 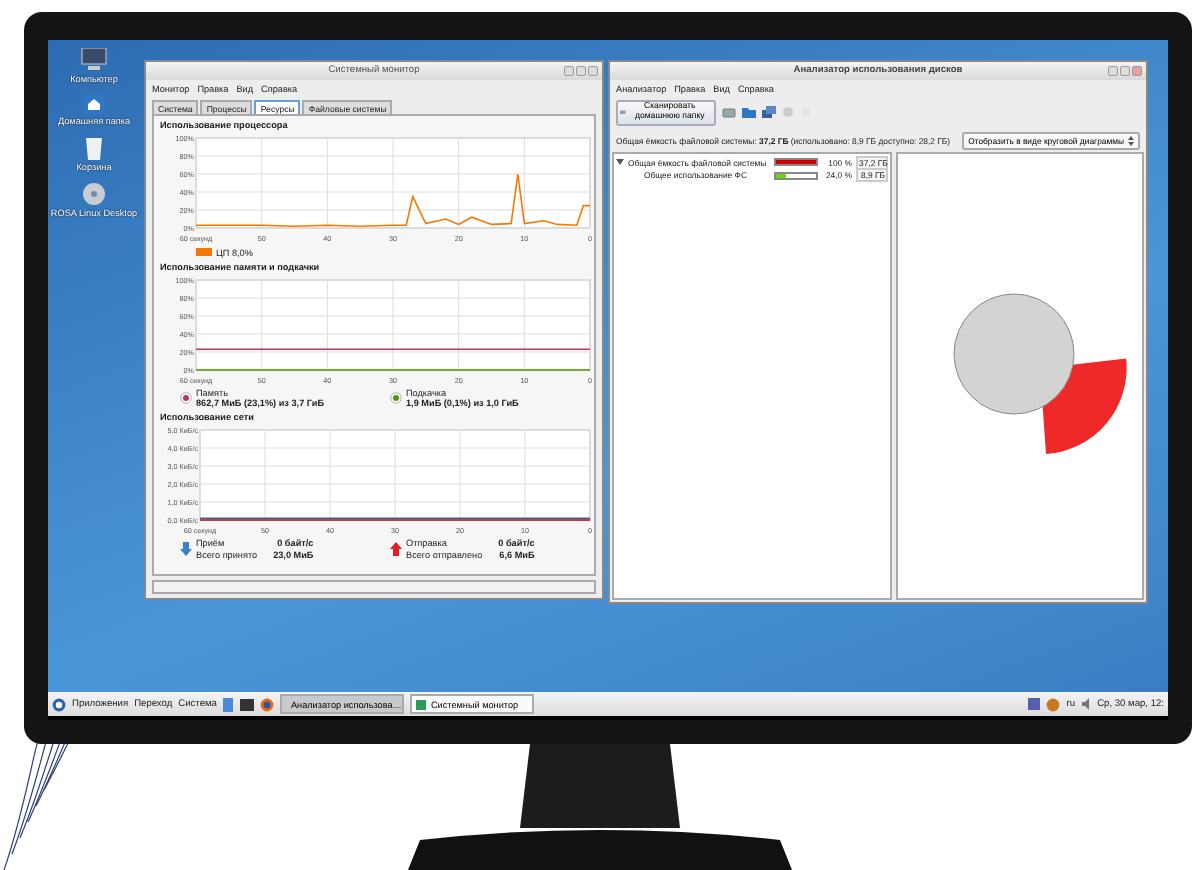 I want to click on color-swatch, so click(x=204, y=252).